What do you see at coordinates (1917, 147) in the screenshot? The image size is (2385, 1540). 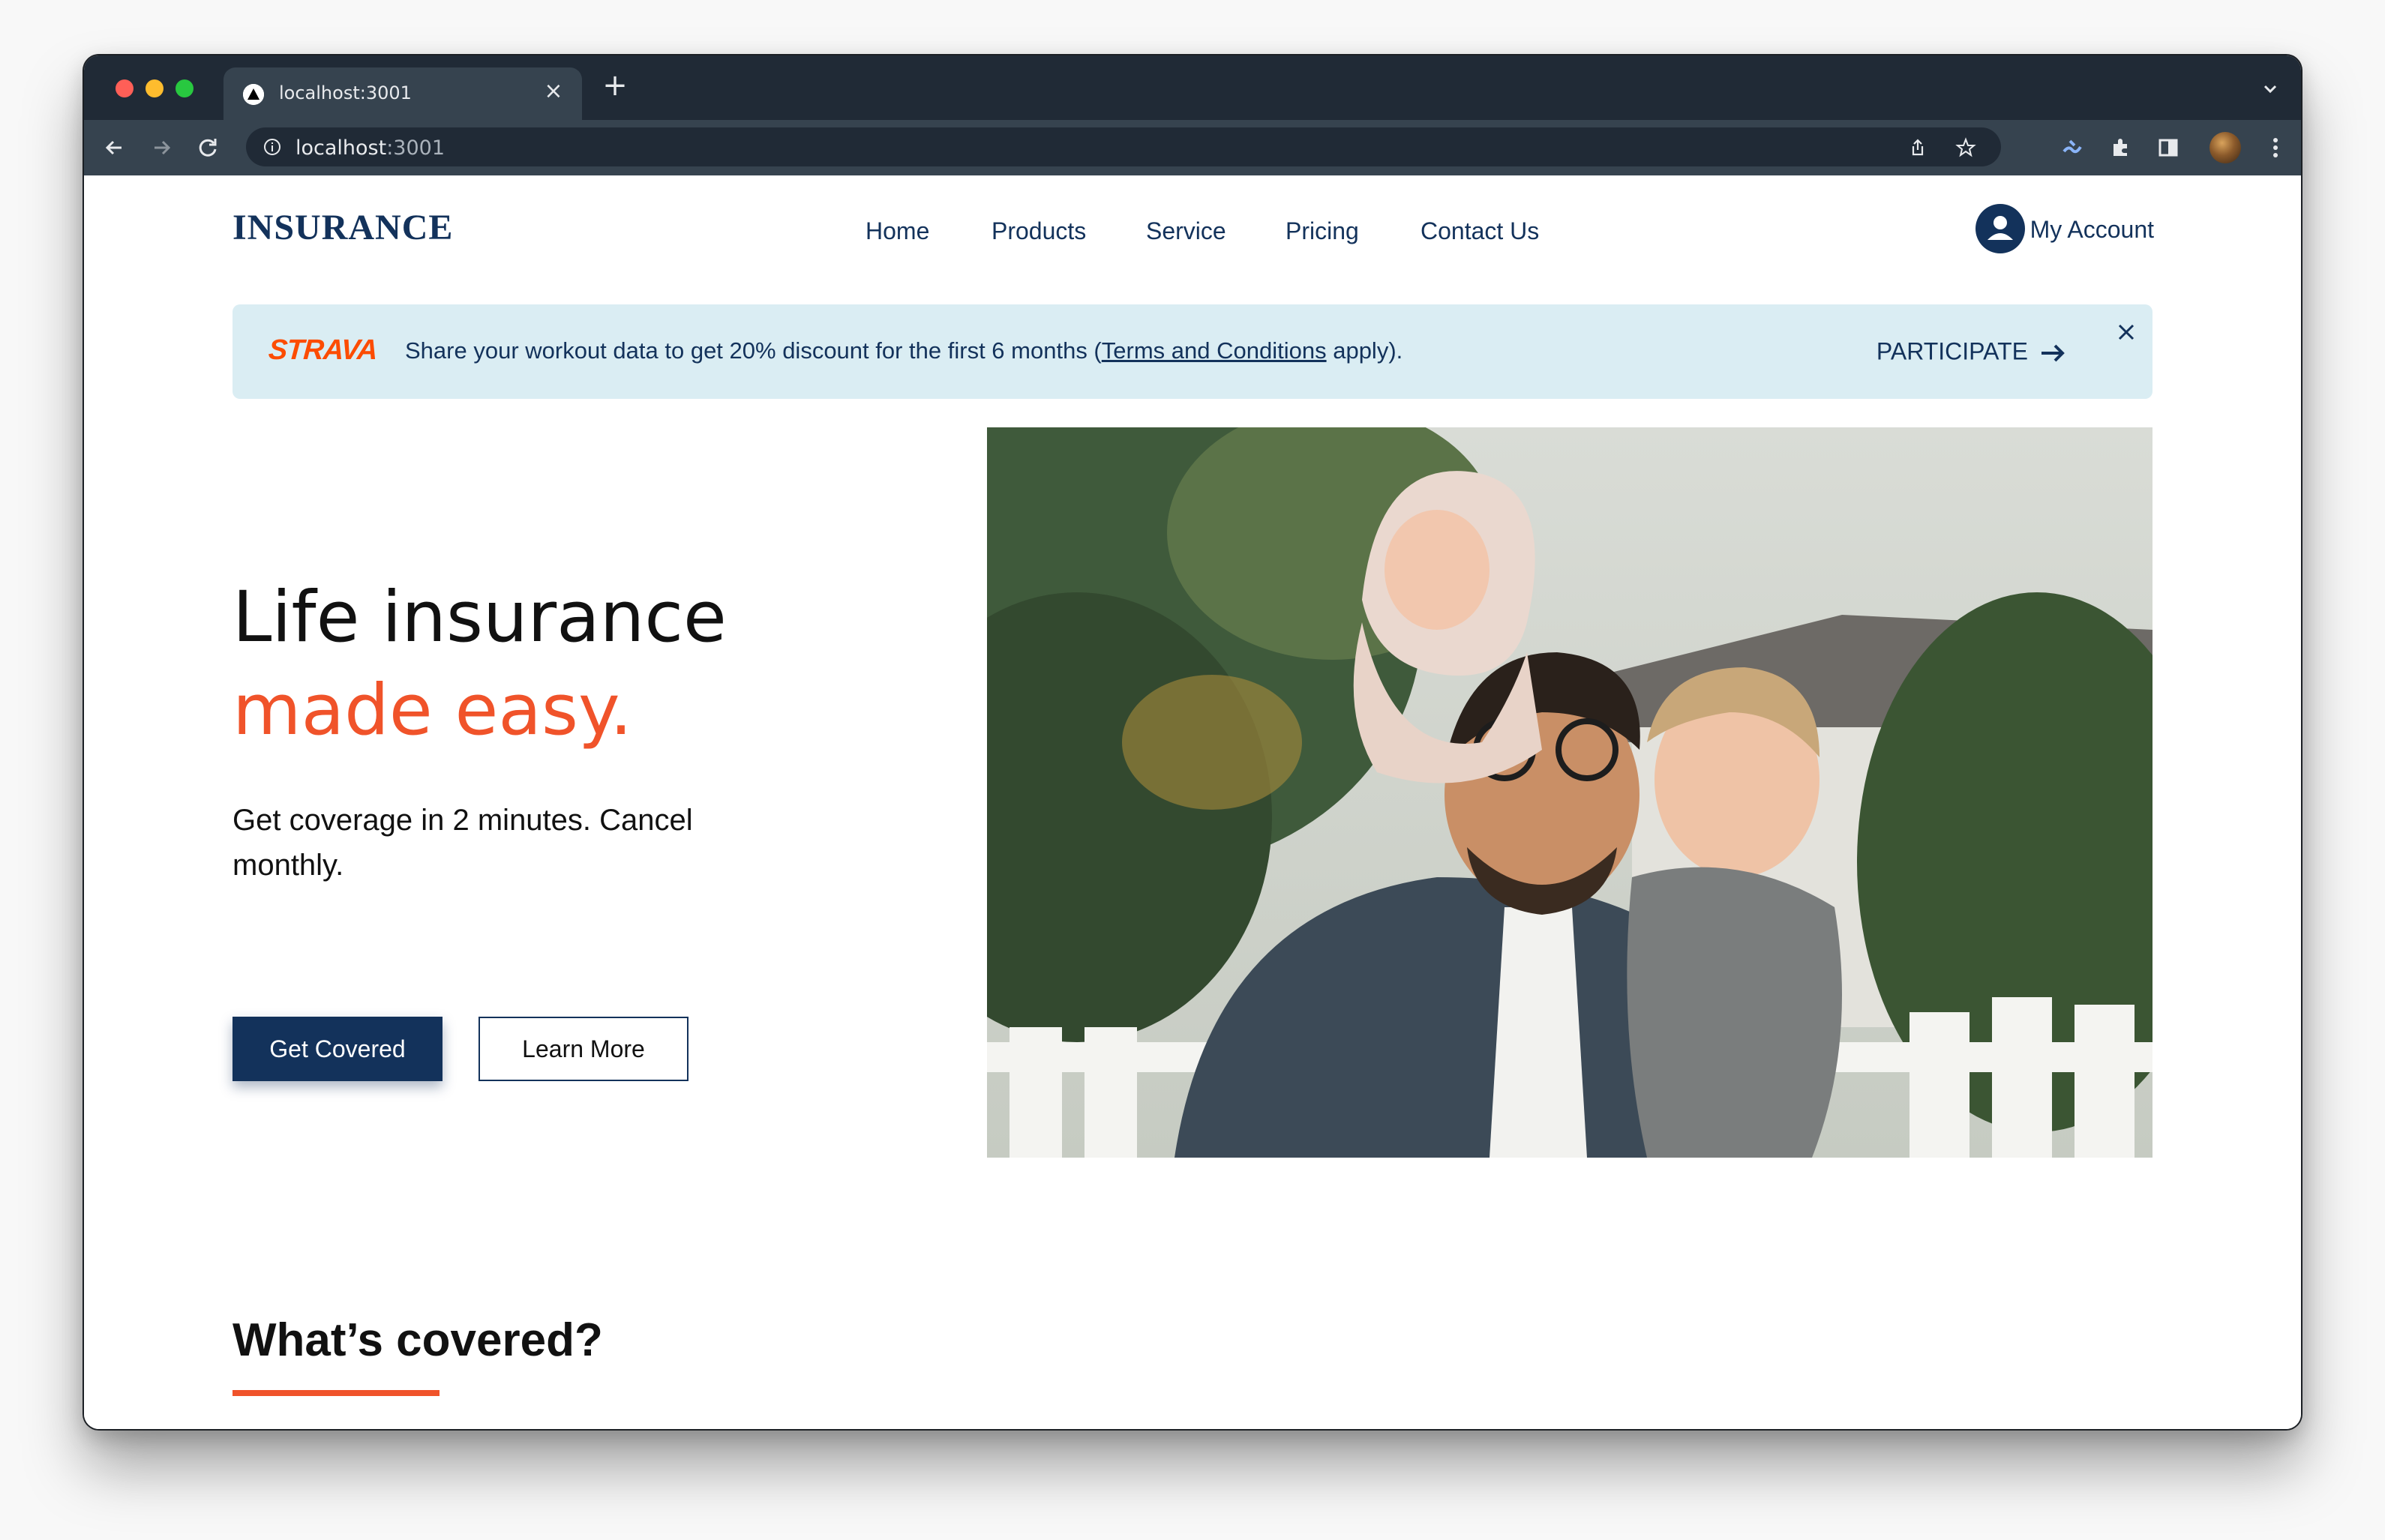 I see `share-icon` at bounding box center [1917, 147].